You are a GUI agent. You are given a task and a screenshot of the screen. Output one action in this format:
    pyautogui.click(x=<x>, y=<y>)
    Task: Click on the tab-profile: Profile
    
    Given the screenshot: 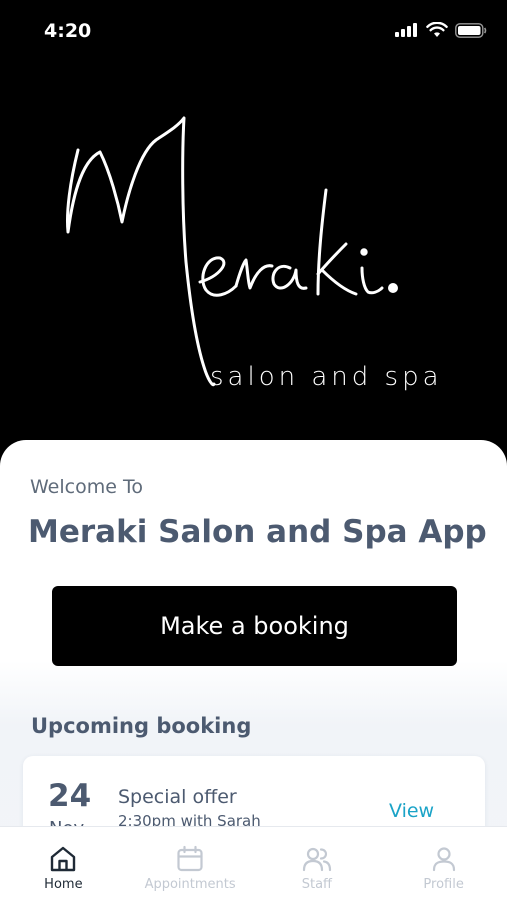 What is the action you would take?
    pyautogui.click(x=443, y=864)
    